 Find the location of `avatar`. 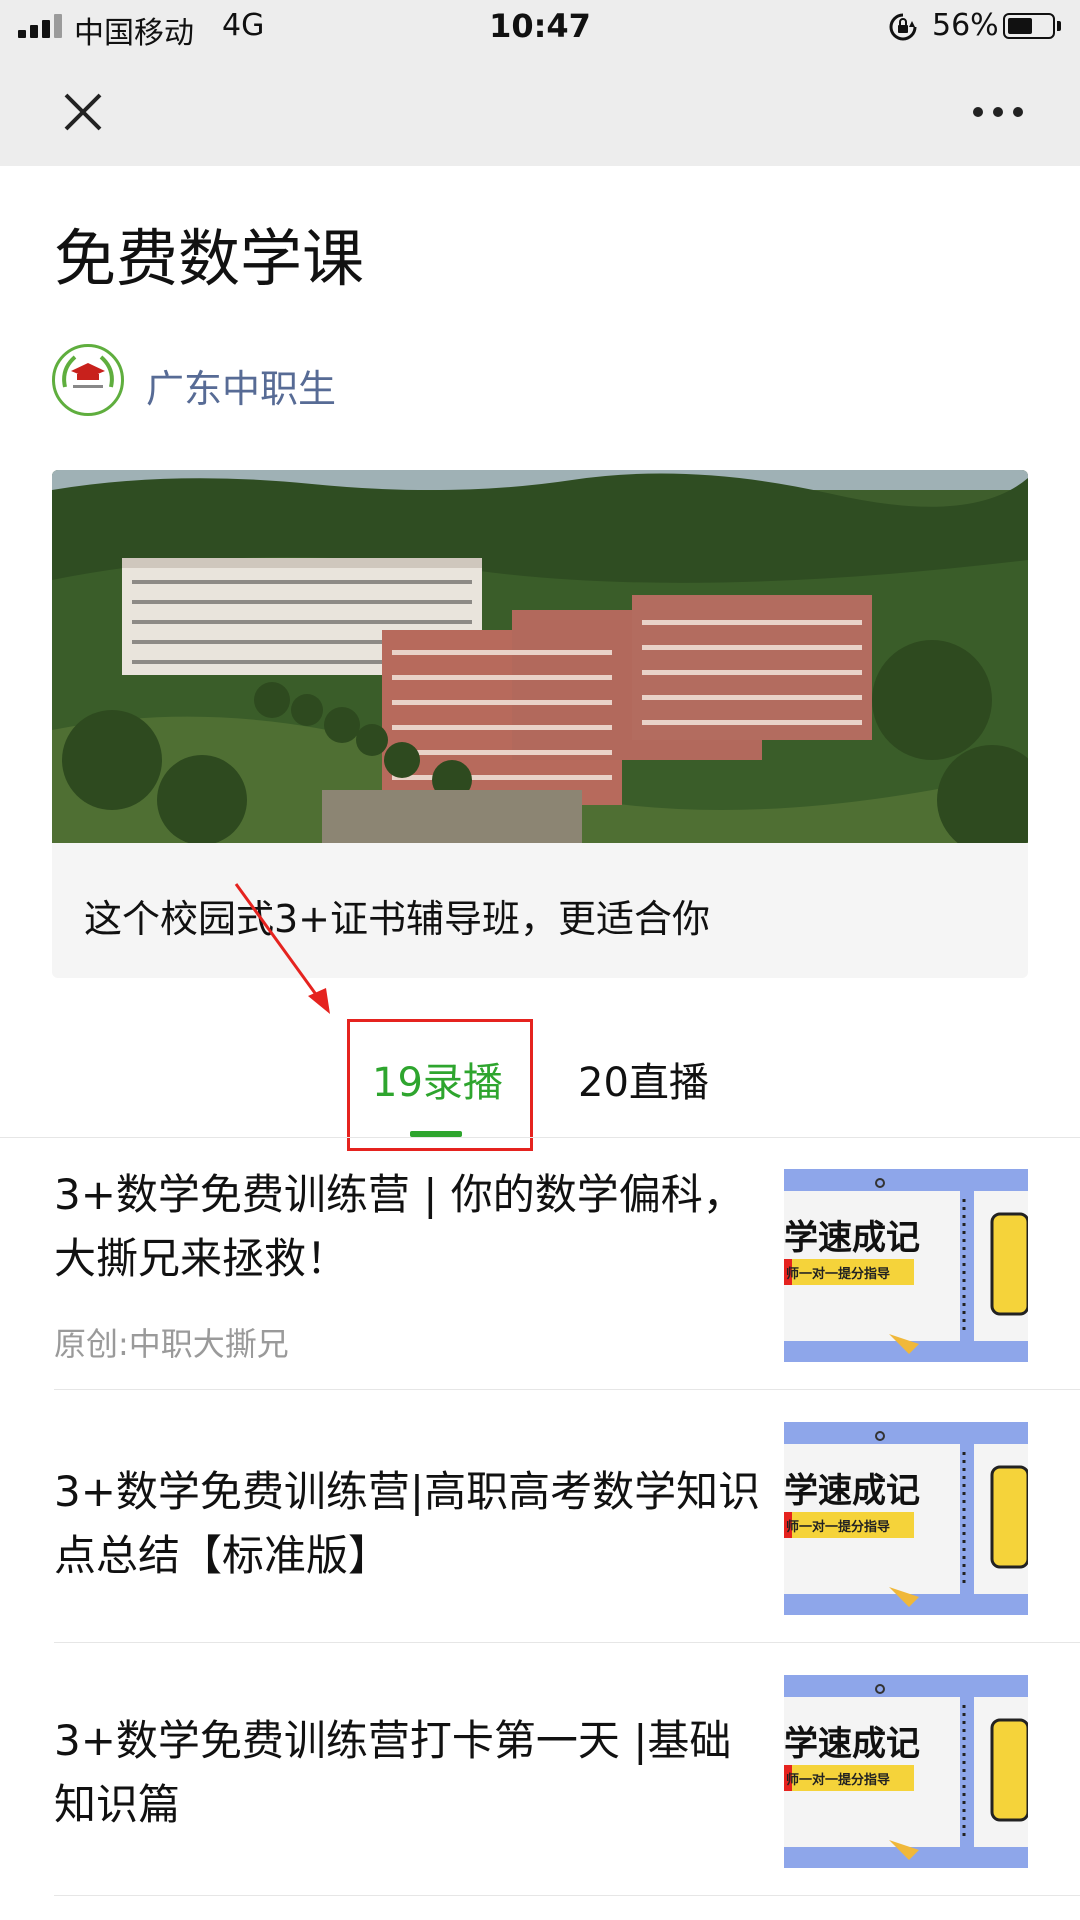

avatar is located at coordinates (88, 380).